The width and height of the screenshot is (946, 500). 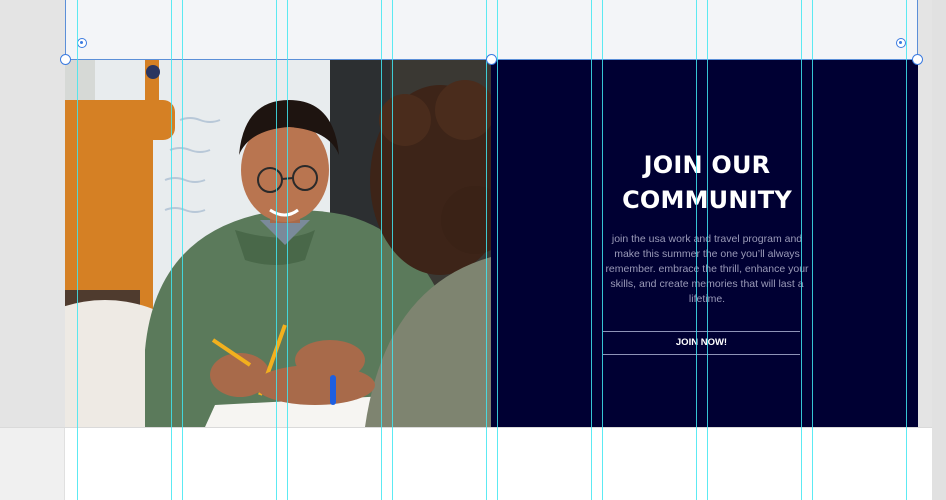 I want to click on resize-handle-left-icon, so click(x=82, y=43).